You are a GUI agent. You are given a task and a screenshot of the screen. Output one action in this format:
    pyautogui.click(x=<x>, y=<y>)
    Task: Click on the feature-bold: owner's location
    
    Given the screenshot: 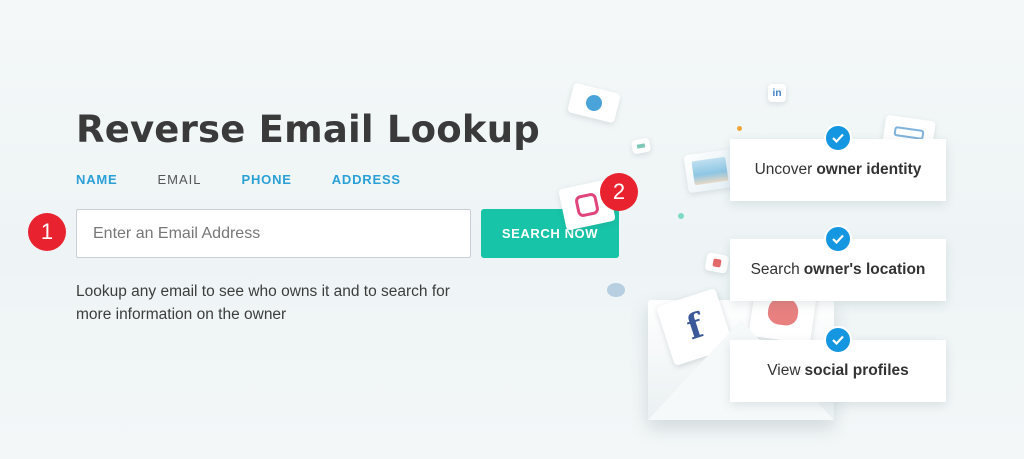 What is the action you would take?
    pyautogui.click(x=864, y=269)
    